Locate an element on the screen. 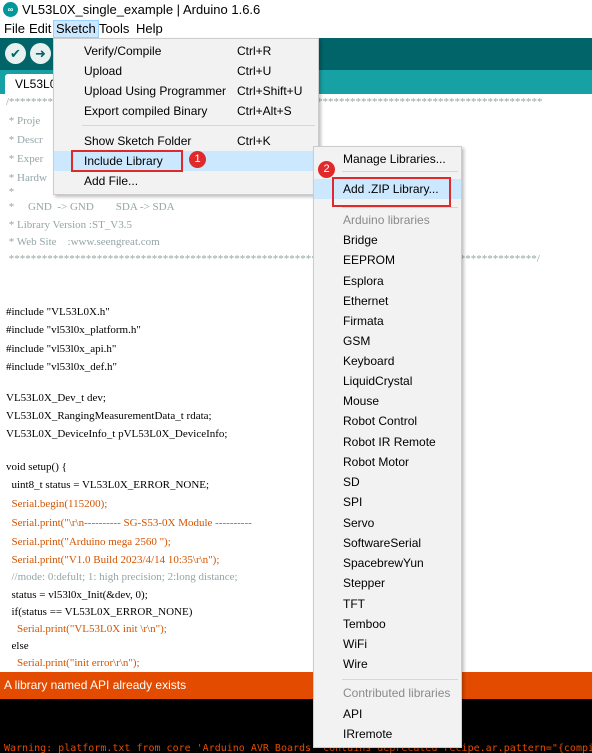 The image size is (592, 753). arduino-logo-icon: ∞ is located at coordinates (10, 9).